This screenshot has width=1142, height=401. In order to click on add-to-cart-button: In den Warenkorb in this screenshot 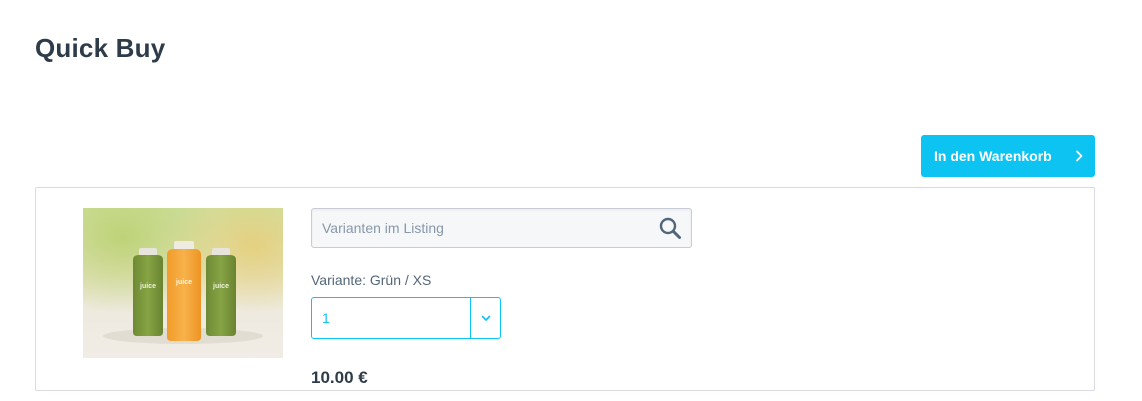, I will do `click(1008, 156)`.